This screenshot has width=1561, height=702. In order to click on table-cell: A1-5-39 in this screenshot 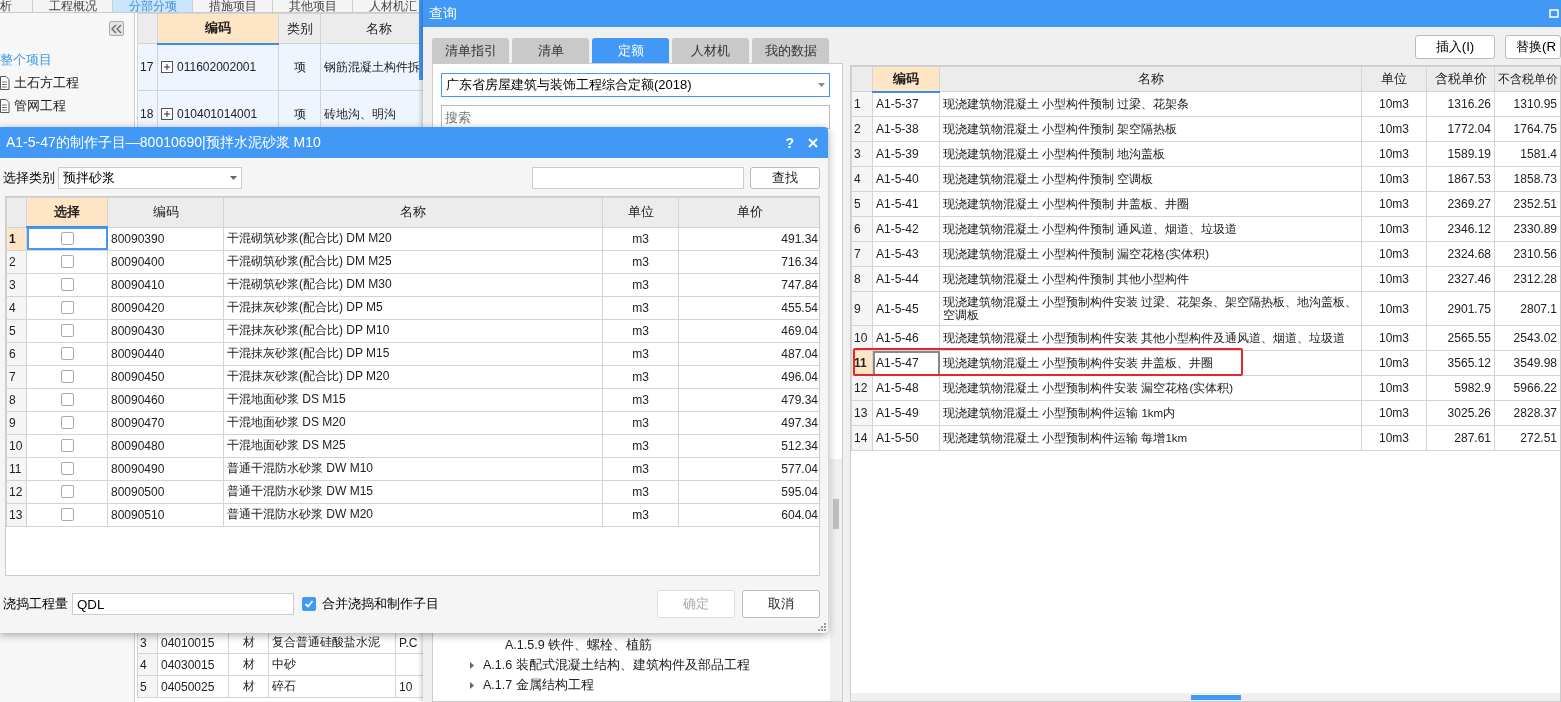, I will do `click(906, 154)`.